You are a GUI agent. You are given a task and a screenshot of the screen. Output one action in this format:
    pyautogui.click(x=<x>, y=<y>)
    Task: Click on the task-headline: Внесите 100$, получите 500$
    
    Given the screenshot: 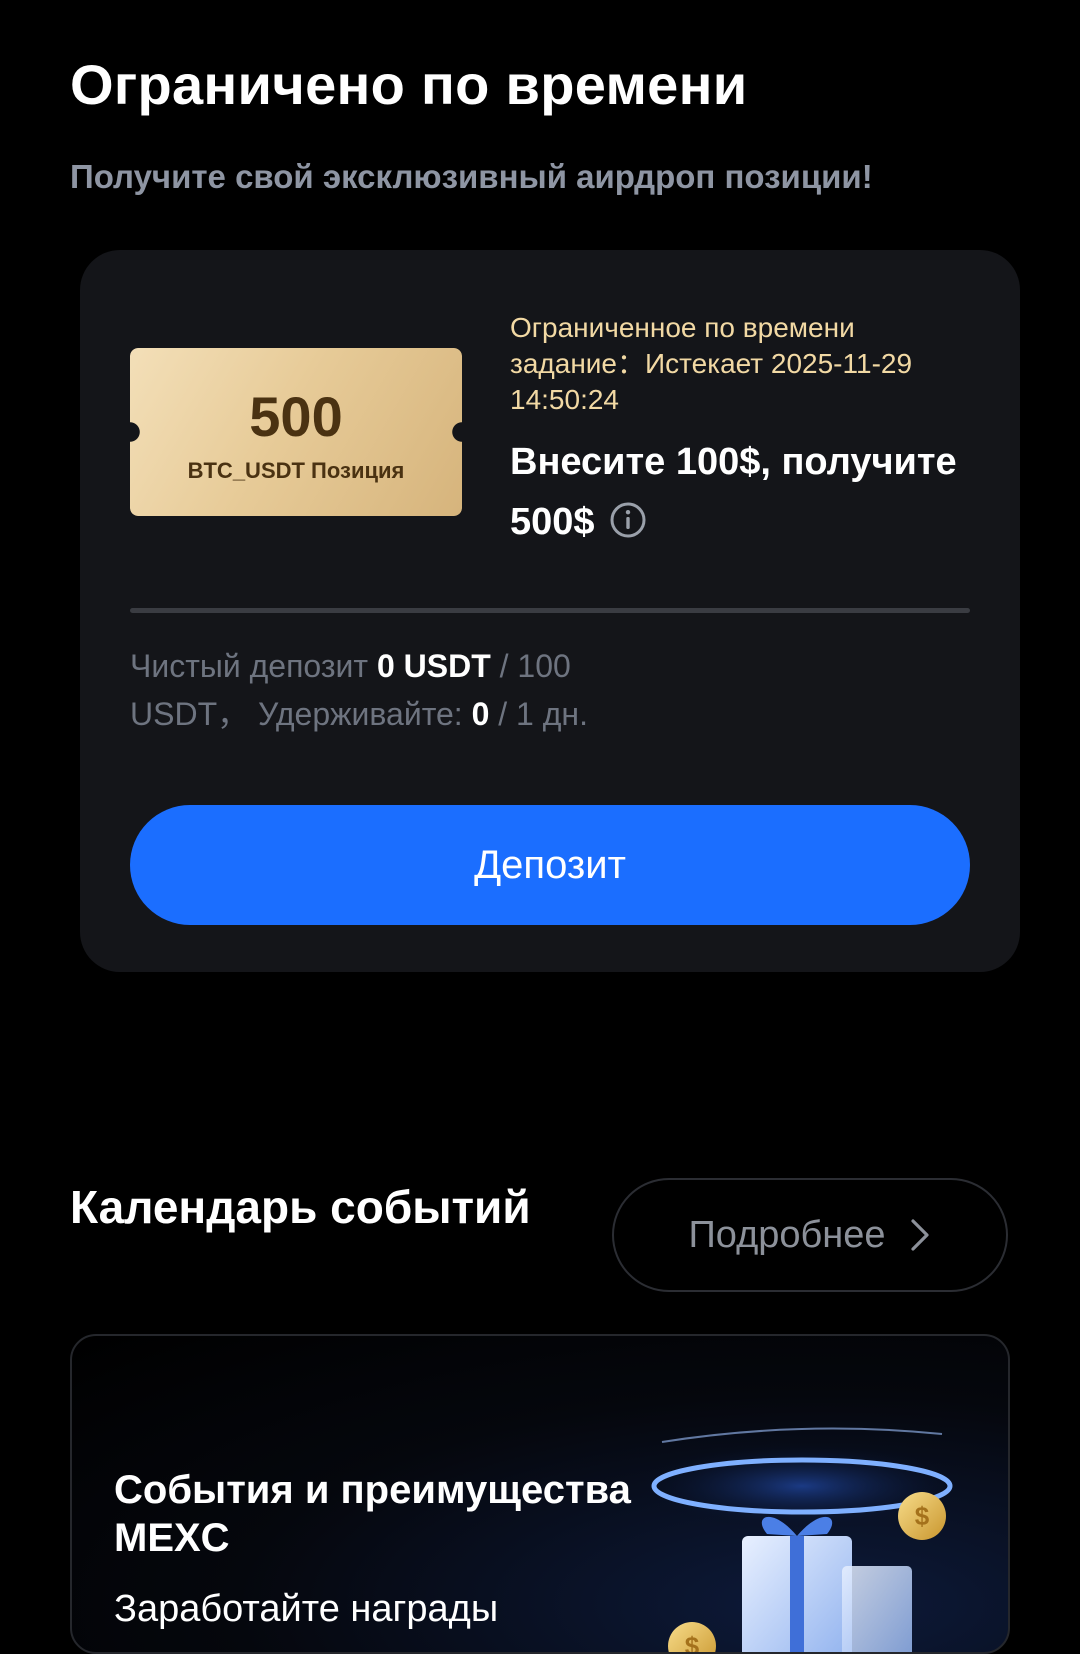 What is the action you would take?
    pyautogui.click(x=740, y=492)
    